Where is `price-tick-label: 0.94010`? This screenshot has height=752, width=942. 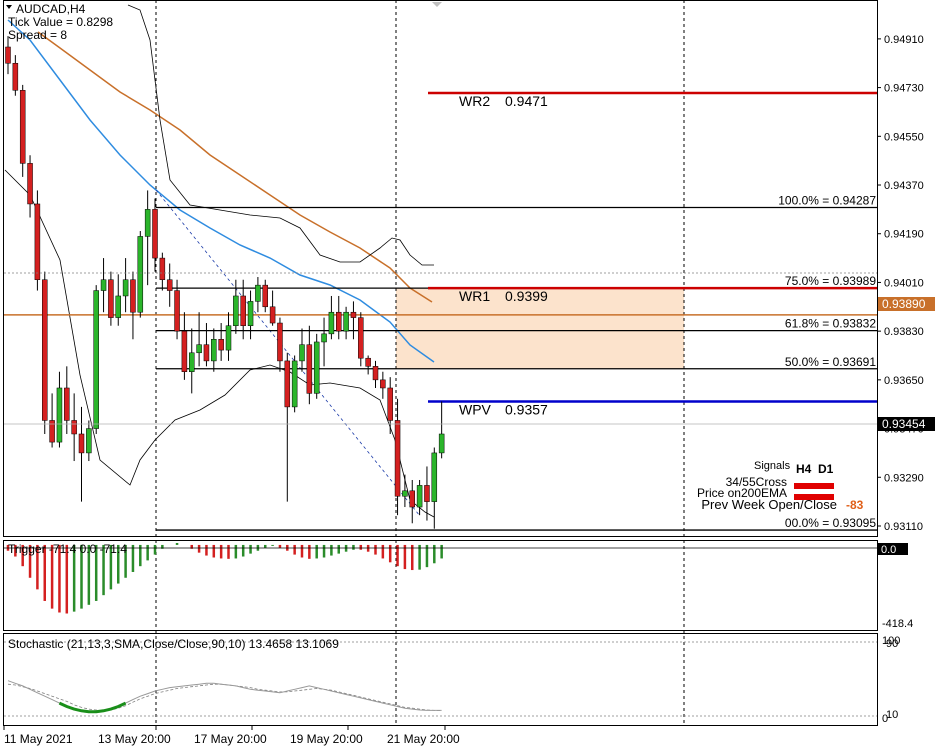
price-tick-label: 0.94010 is located at coordinates (904, 283).